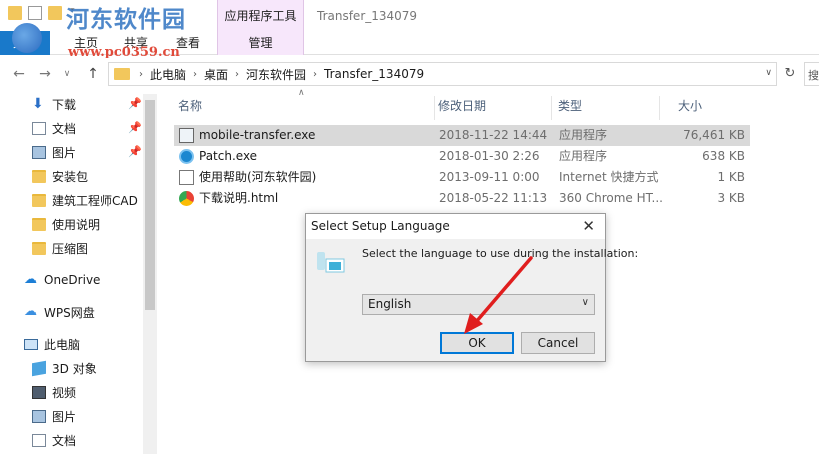 The width and height of the screenshot is (819, 454). Describe the element at coordinates (493, 135) in the screenshot. I see `file-date: 2018-11-22 14:44` at that location.